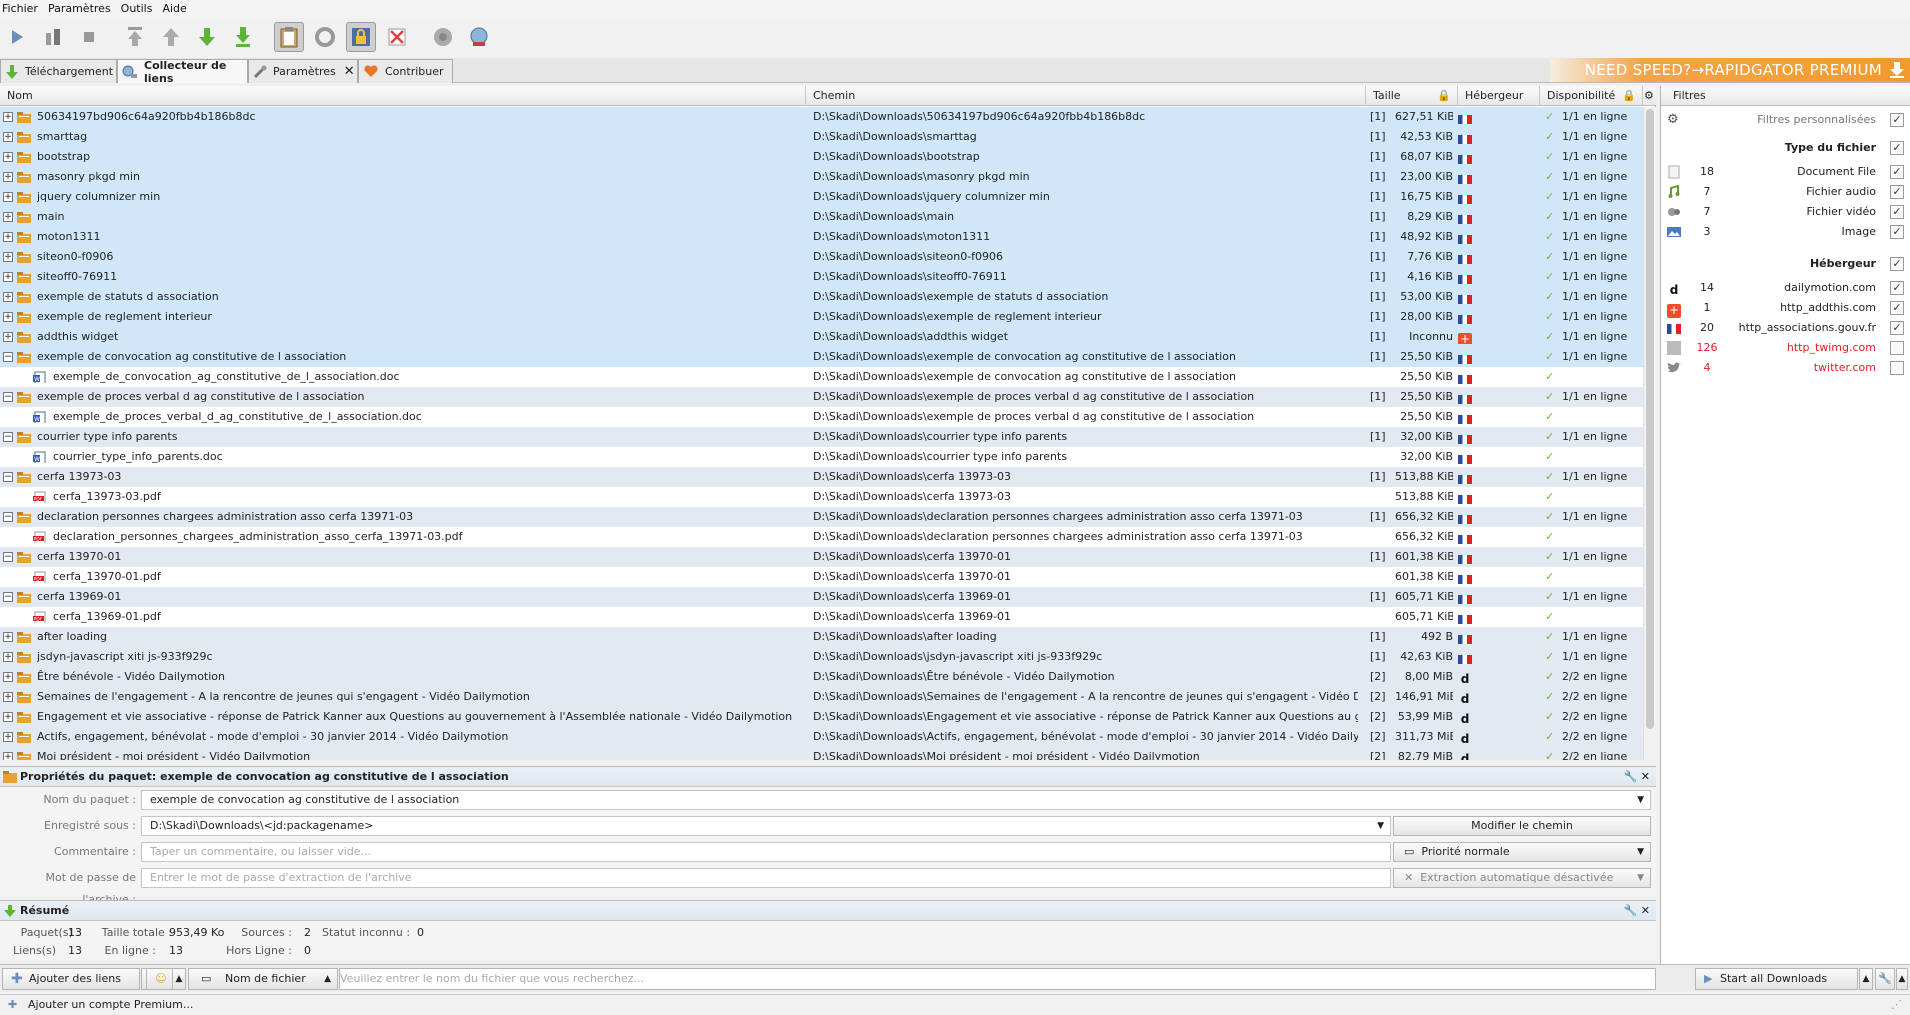 This screenshot has height=1015, width=1910. I want to click on search-mode-select: ▭ Nom de fichier ▲, so click(263, 979).